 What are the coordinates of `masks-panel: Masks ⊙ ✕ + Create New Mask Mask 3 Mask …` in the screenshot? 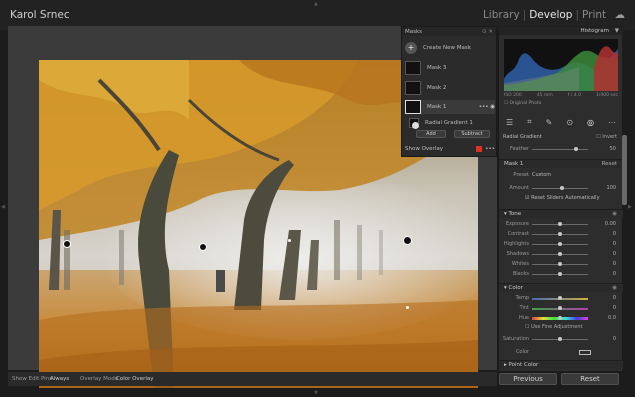 It's located at (449, 91).